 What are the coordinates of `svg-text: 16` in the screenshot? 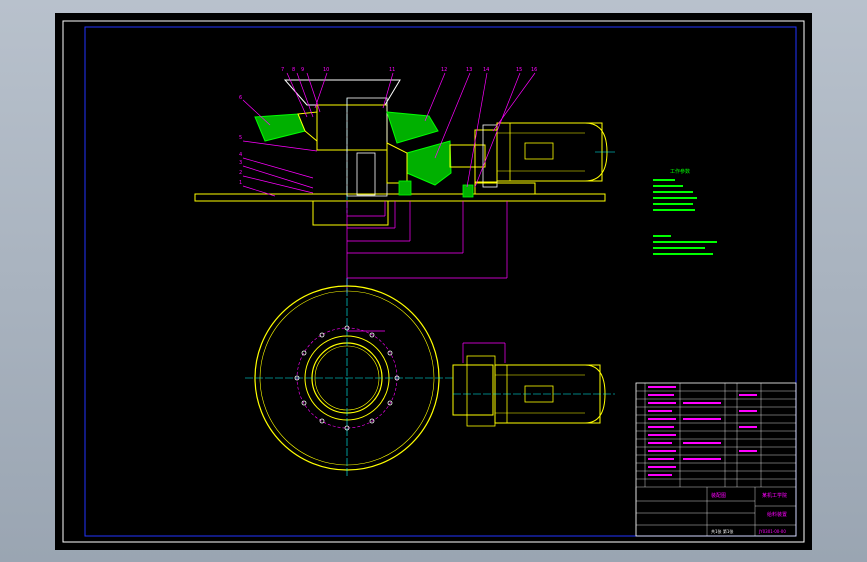 It's located at (534, 70).